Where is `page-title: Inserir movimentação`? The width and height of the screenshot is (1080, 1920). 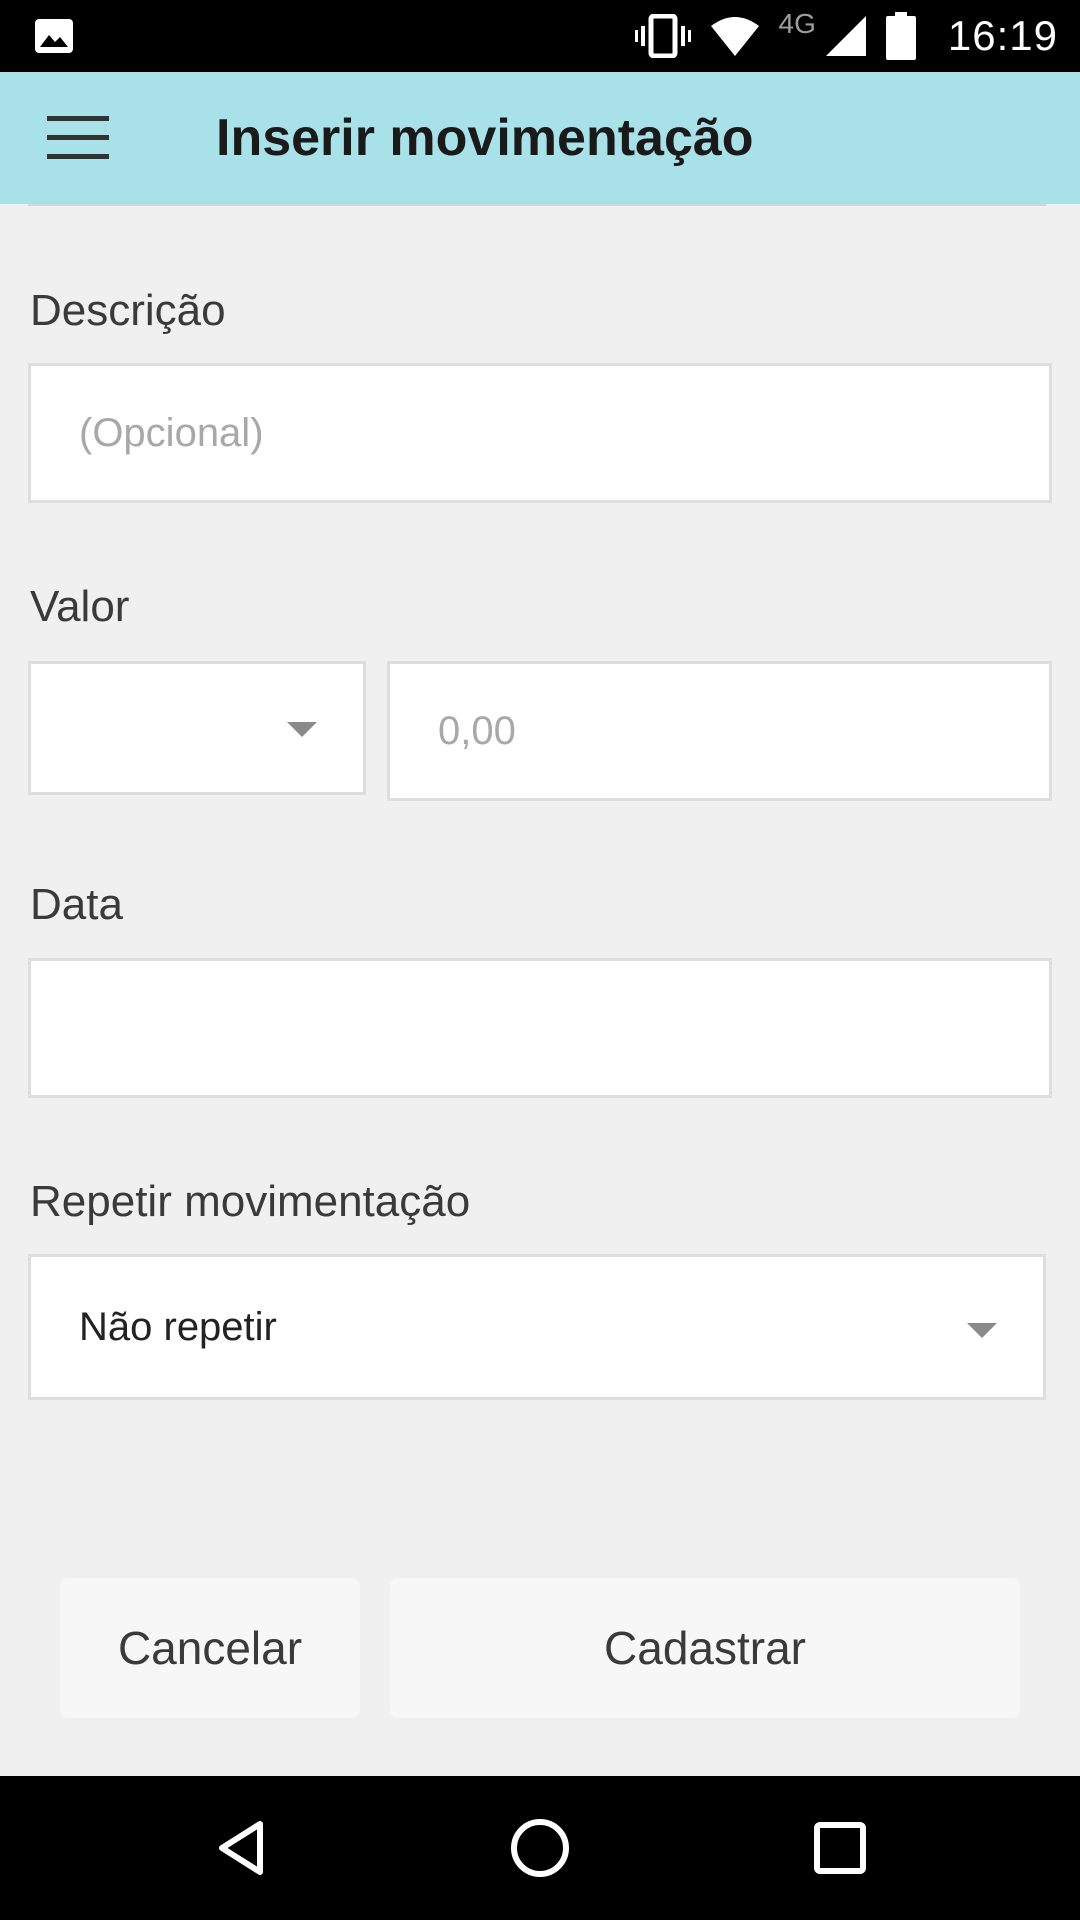
page-title: Inserir movimentação is located at coordinates (485, 138).